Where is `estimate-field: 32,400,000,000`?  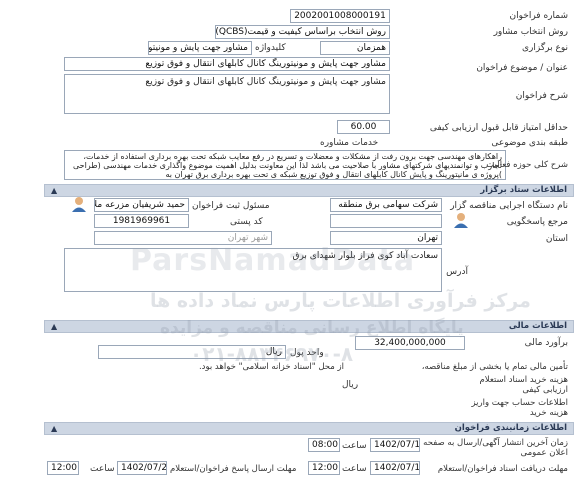
estimate-field: 32,400,000,000 is located at coordinates (410, 343).